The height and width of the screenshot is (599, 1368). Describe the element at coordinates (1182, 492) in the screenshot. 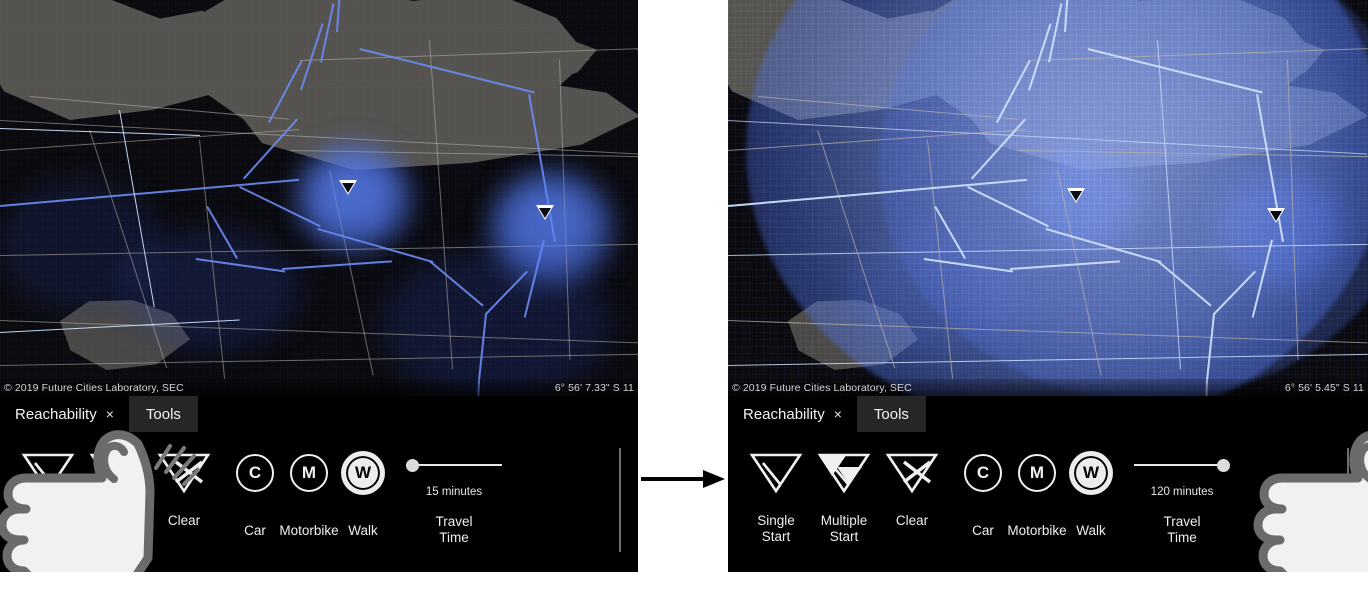

I see `travel-time-value: 120 minutes` at that location.